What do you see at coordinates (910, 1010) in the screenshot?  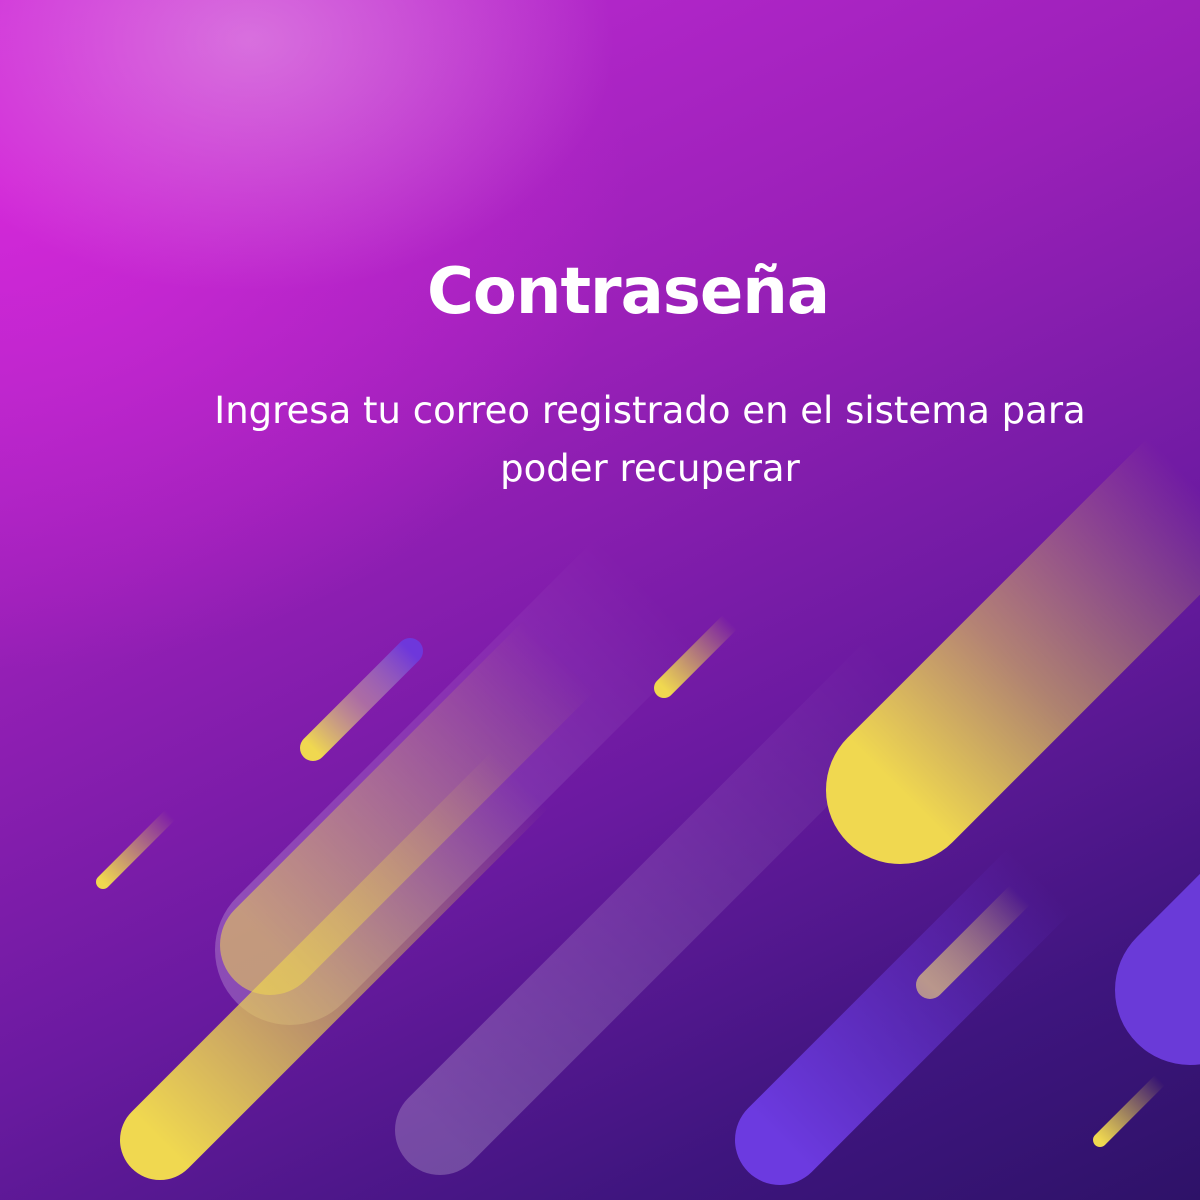 I see `violet-streak-shape` at bounding box center [910, 1010].